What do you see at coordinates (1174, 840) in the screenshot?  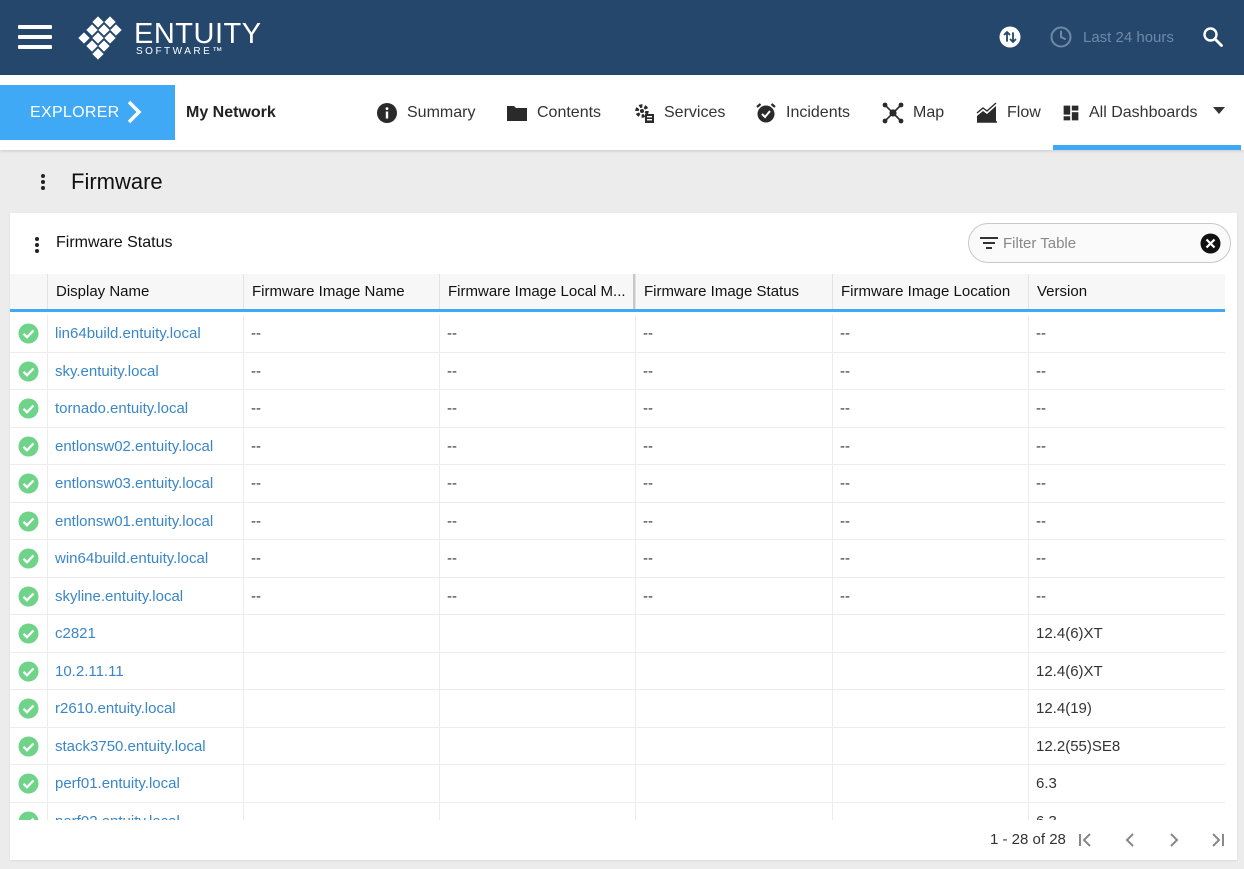 I see `next-page-icon` at bounding box center [1174, 840].